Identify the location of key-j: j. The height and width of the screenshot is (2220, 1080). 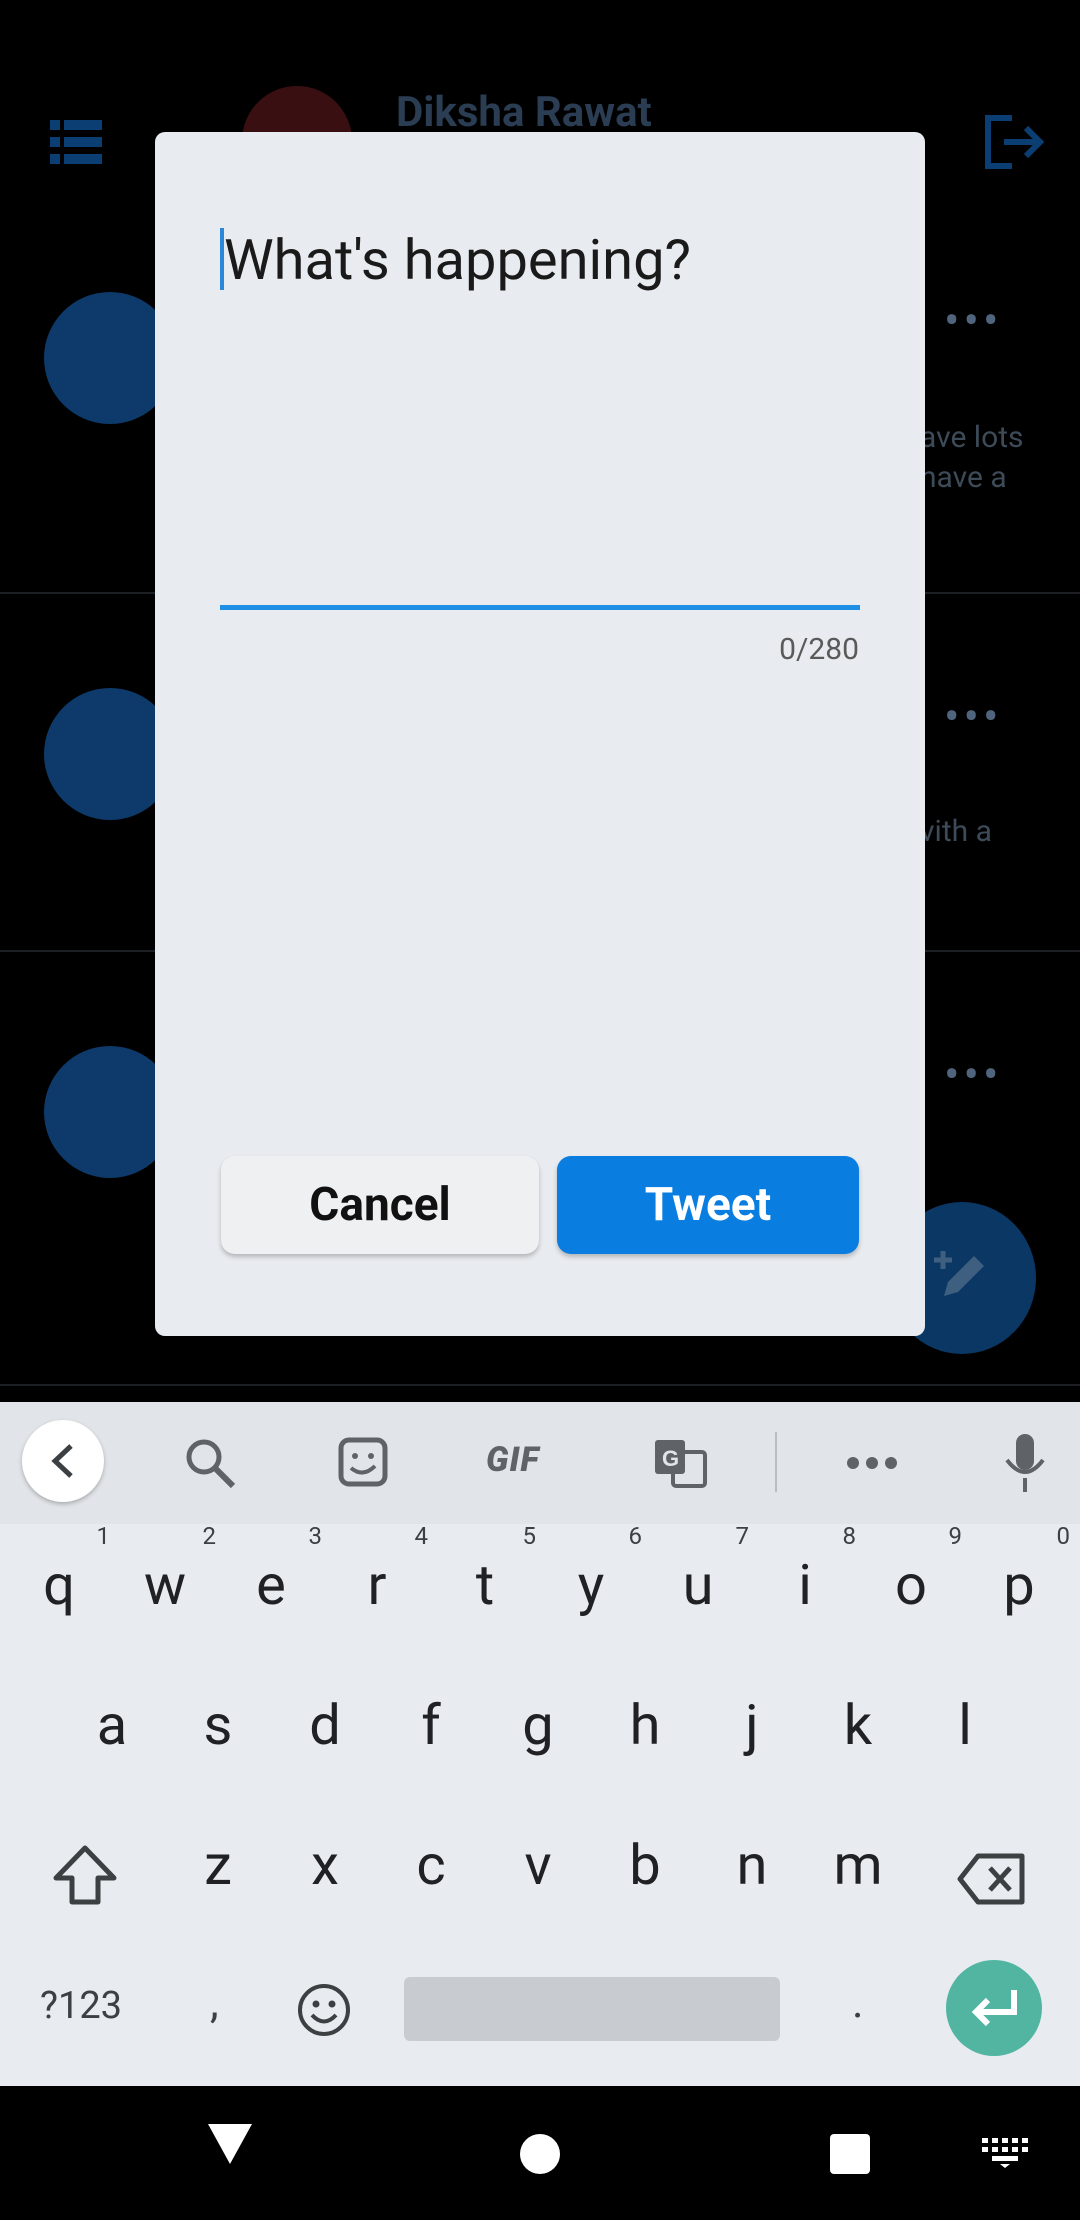
(752, 1725).